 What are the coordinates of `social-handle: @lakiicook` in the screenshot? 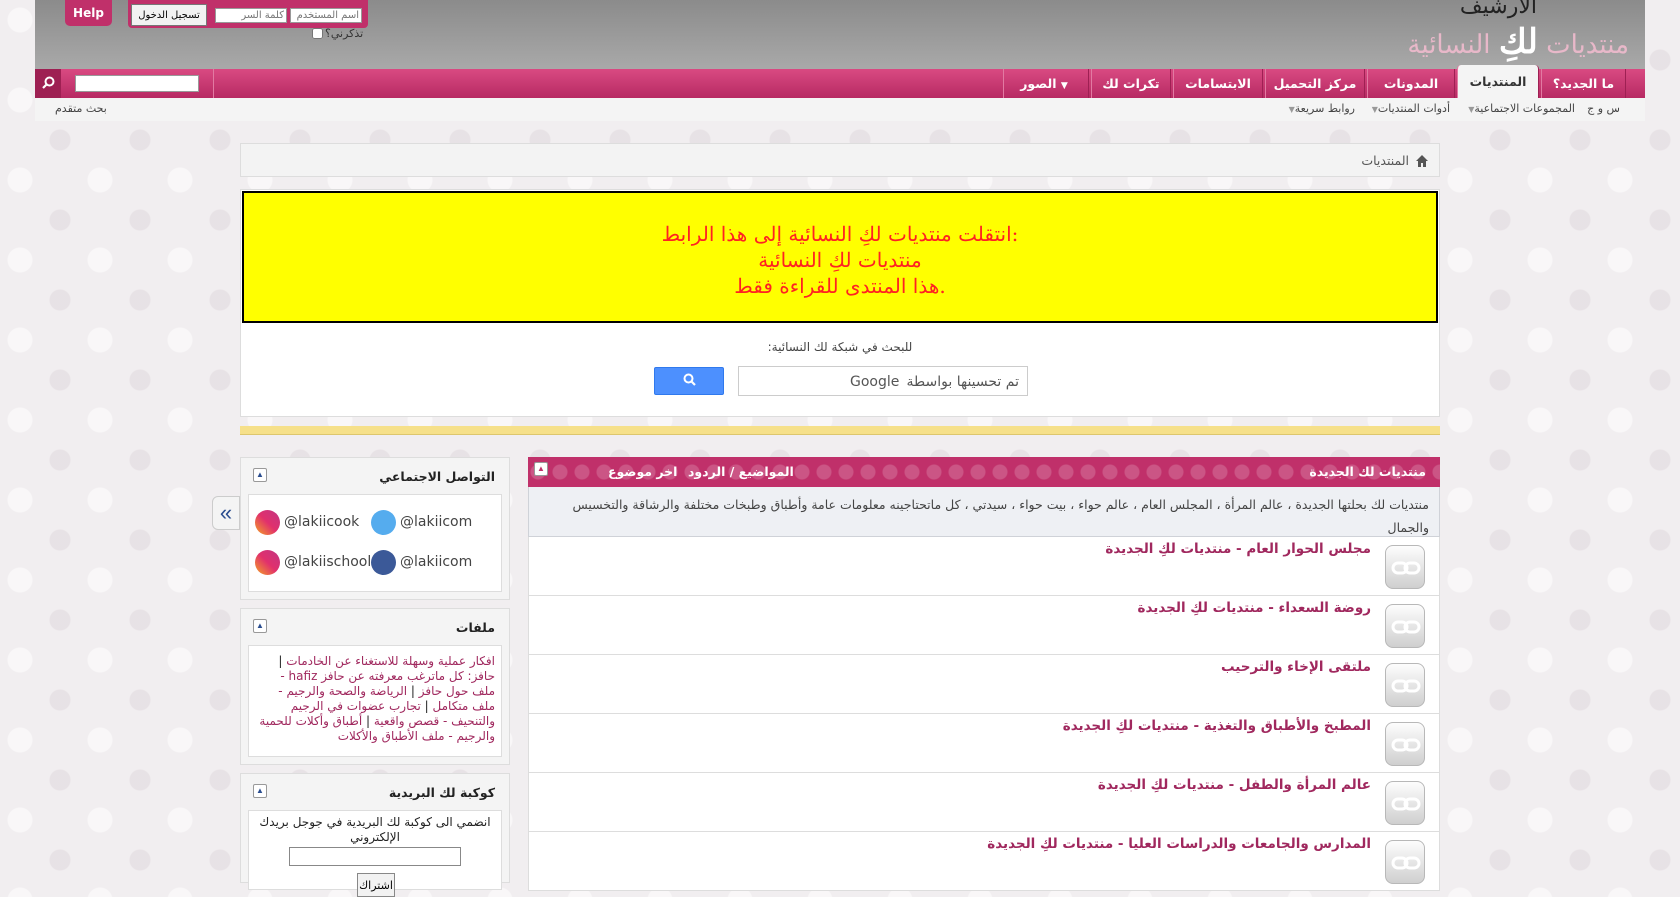 It's located at (322, 522).